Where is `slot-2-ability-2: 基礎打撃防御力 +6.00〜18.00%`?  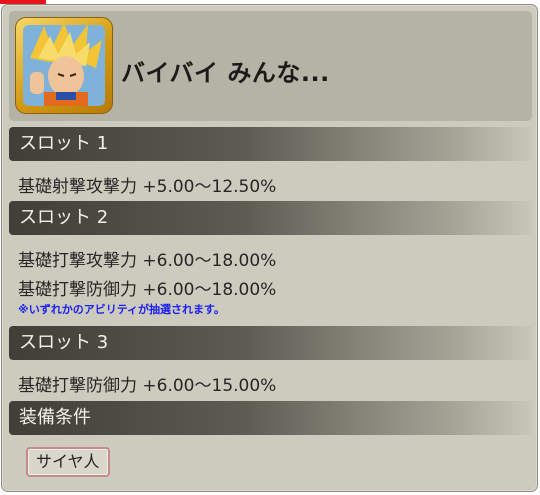 slot-2-ability-2: 基礎打撃防御力 +6.00〜18.00% is located at coordinates (147, 290).